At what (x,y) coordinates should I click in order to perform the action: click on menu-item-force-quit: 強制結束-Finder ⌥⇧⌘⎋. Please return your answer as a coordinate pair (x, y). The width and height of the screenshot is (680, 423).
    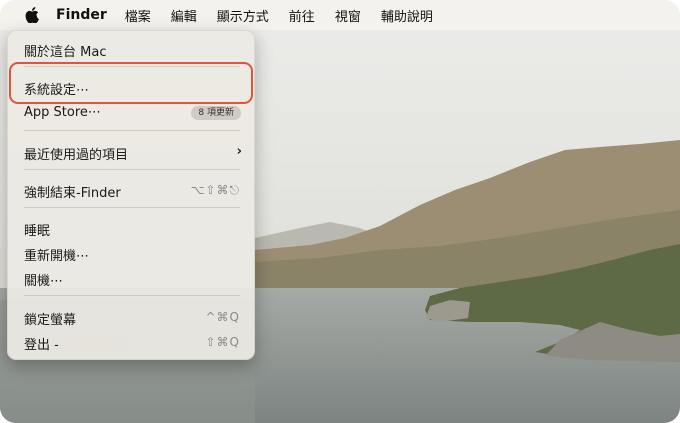
    Looking at the image, I should click on (132, 190).